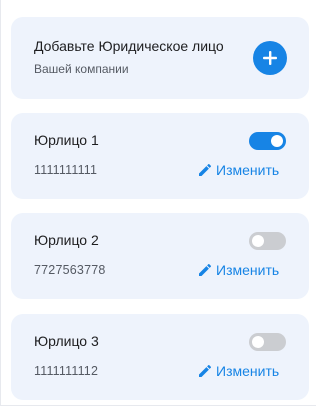 The image size is (320, 407). I want to click on entity-number: 1111111111, so click(66, 170).